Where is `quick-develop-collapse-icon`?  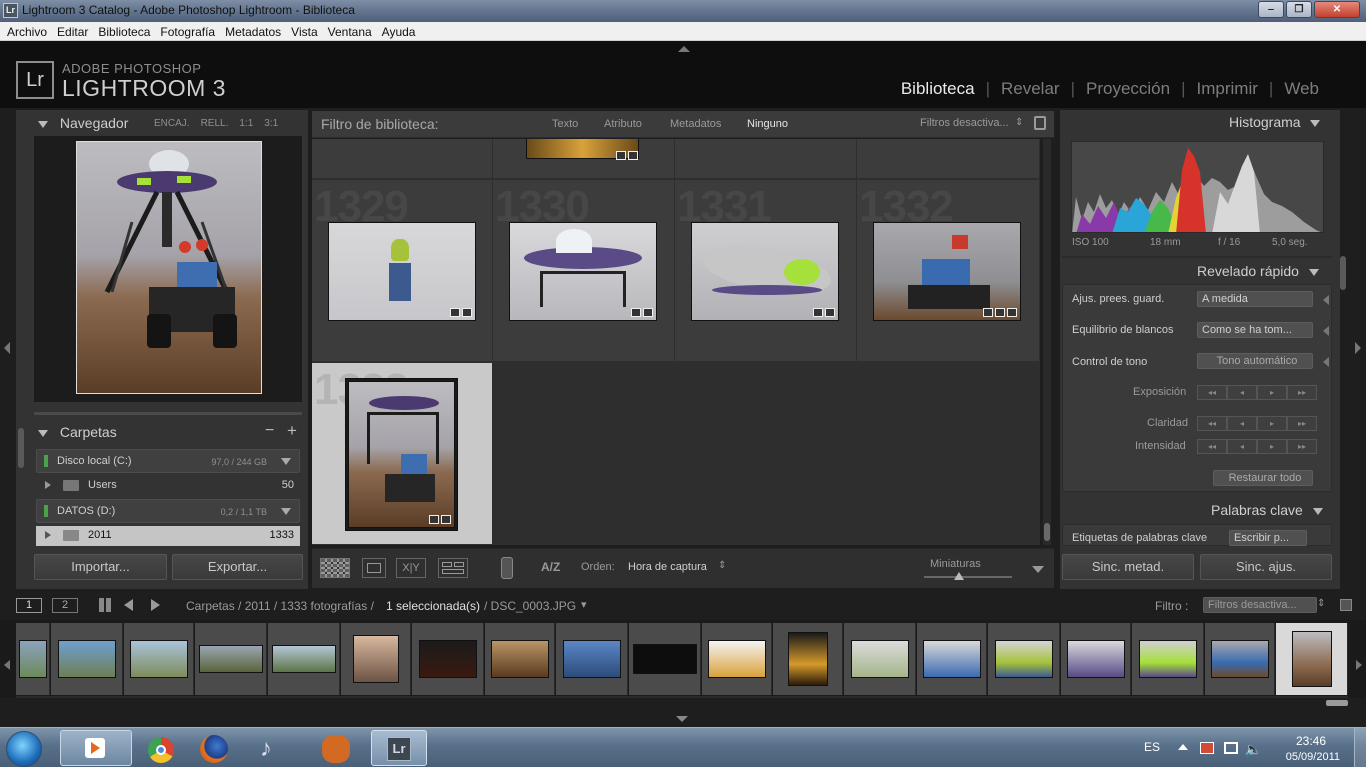 quick-develop-collapse-icon is located at coordinates (1313, 272).